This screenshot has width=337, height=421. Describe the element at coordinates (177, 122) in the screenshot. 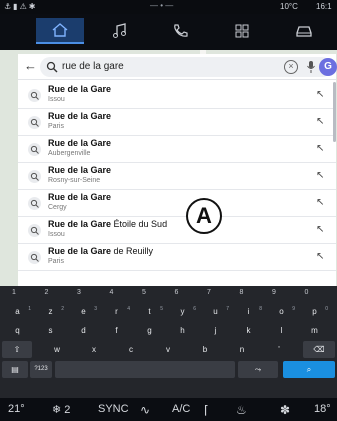

I see `result-row: Rue de la Gare Paris ↖` at that location.